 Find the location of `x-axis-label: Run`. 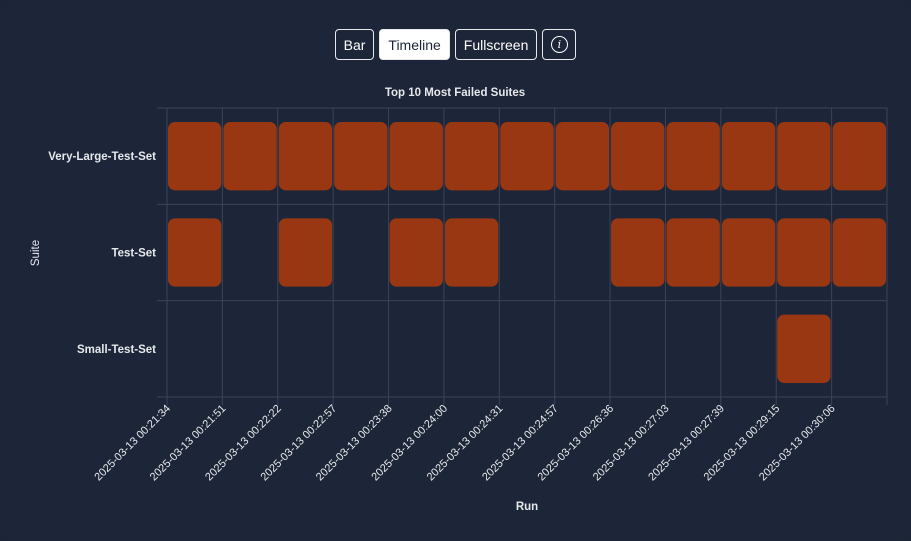

x-axis-label: Run is located at coordinates (527, 507).